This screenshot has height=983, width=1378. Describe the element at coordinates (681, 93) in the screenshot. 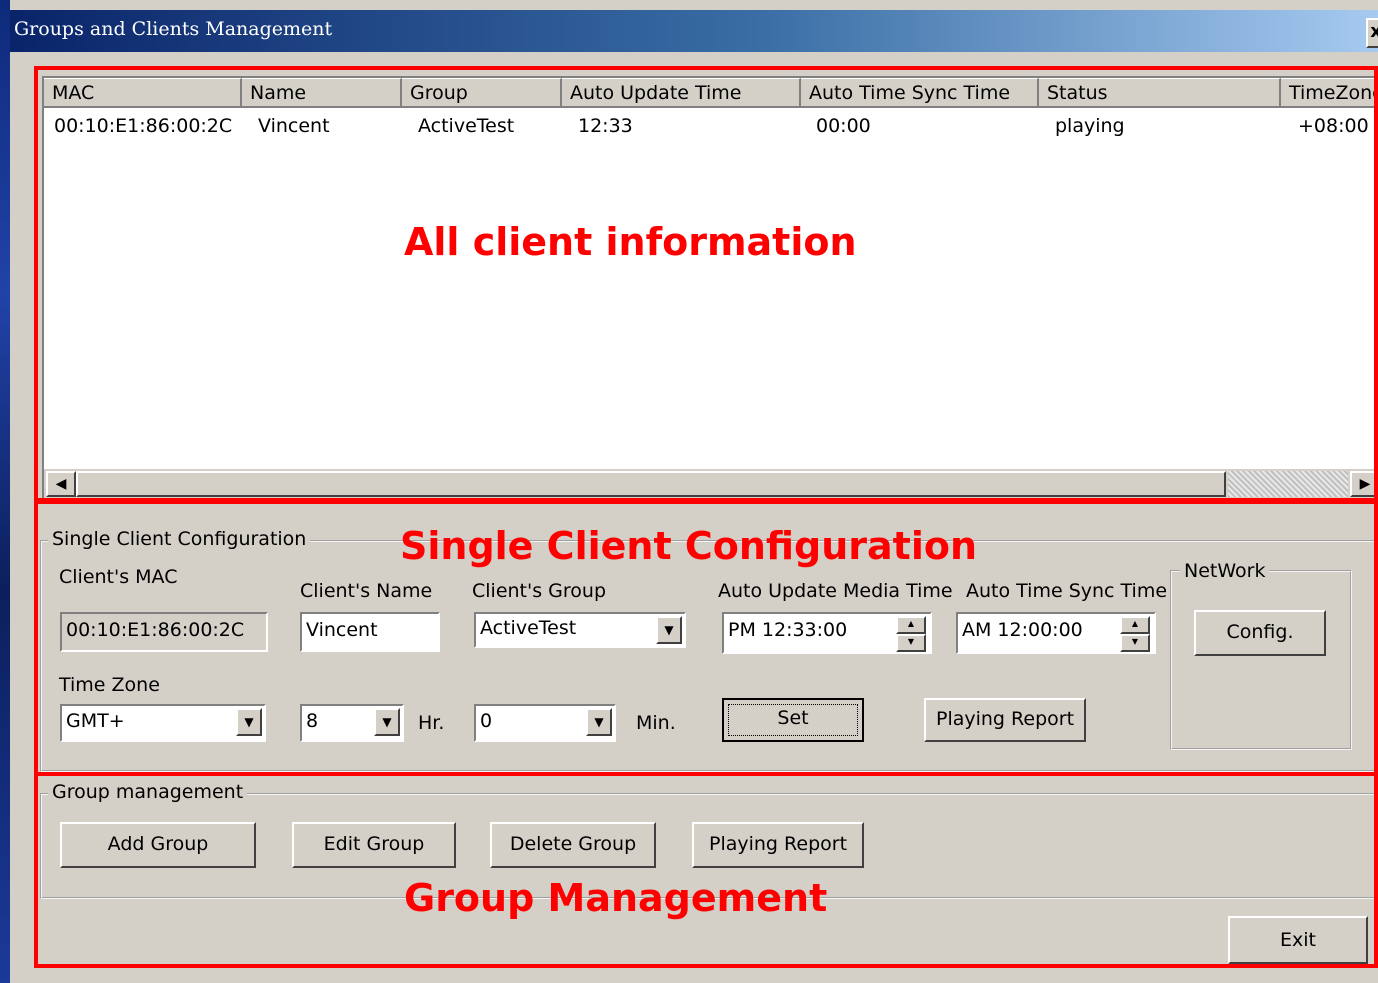

I see `column-header-auto-update-time: Auto Update Time` at that location.